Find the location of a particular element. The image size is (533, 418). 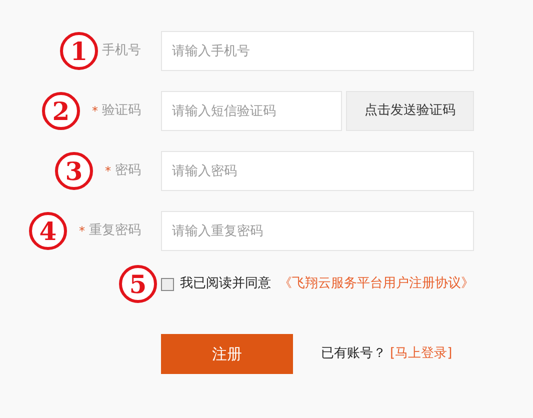

field-label: 重复密码 is located at coordinates (115, 231).